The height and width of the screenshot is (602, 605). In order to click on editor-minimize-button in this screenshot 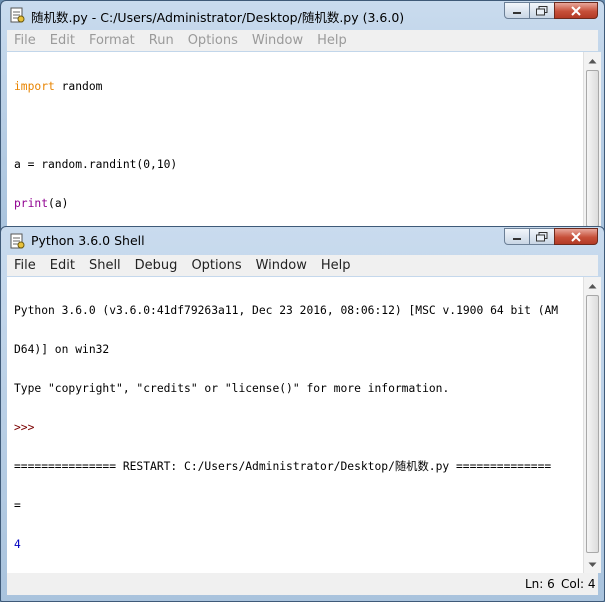, I will do `click(517, 10)`.